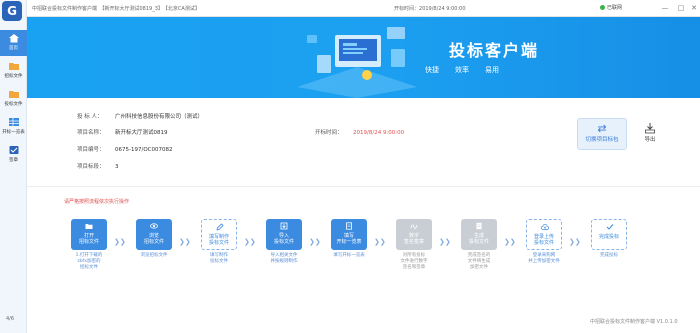 Image resolution: width=700 pixels, height=333 pixels. I want to click on window-title: 中招联合投标文件制作客户端 【新开标大厅测试0819_3】 【北京CA测试】, so click(116, 9).